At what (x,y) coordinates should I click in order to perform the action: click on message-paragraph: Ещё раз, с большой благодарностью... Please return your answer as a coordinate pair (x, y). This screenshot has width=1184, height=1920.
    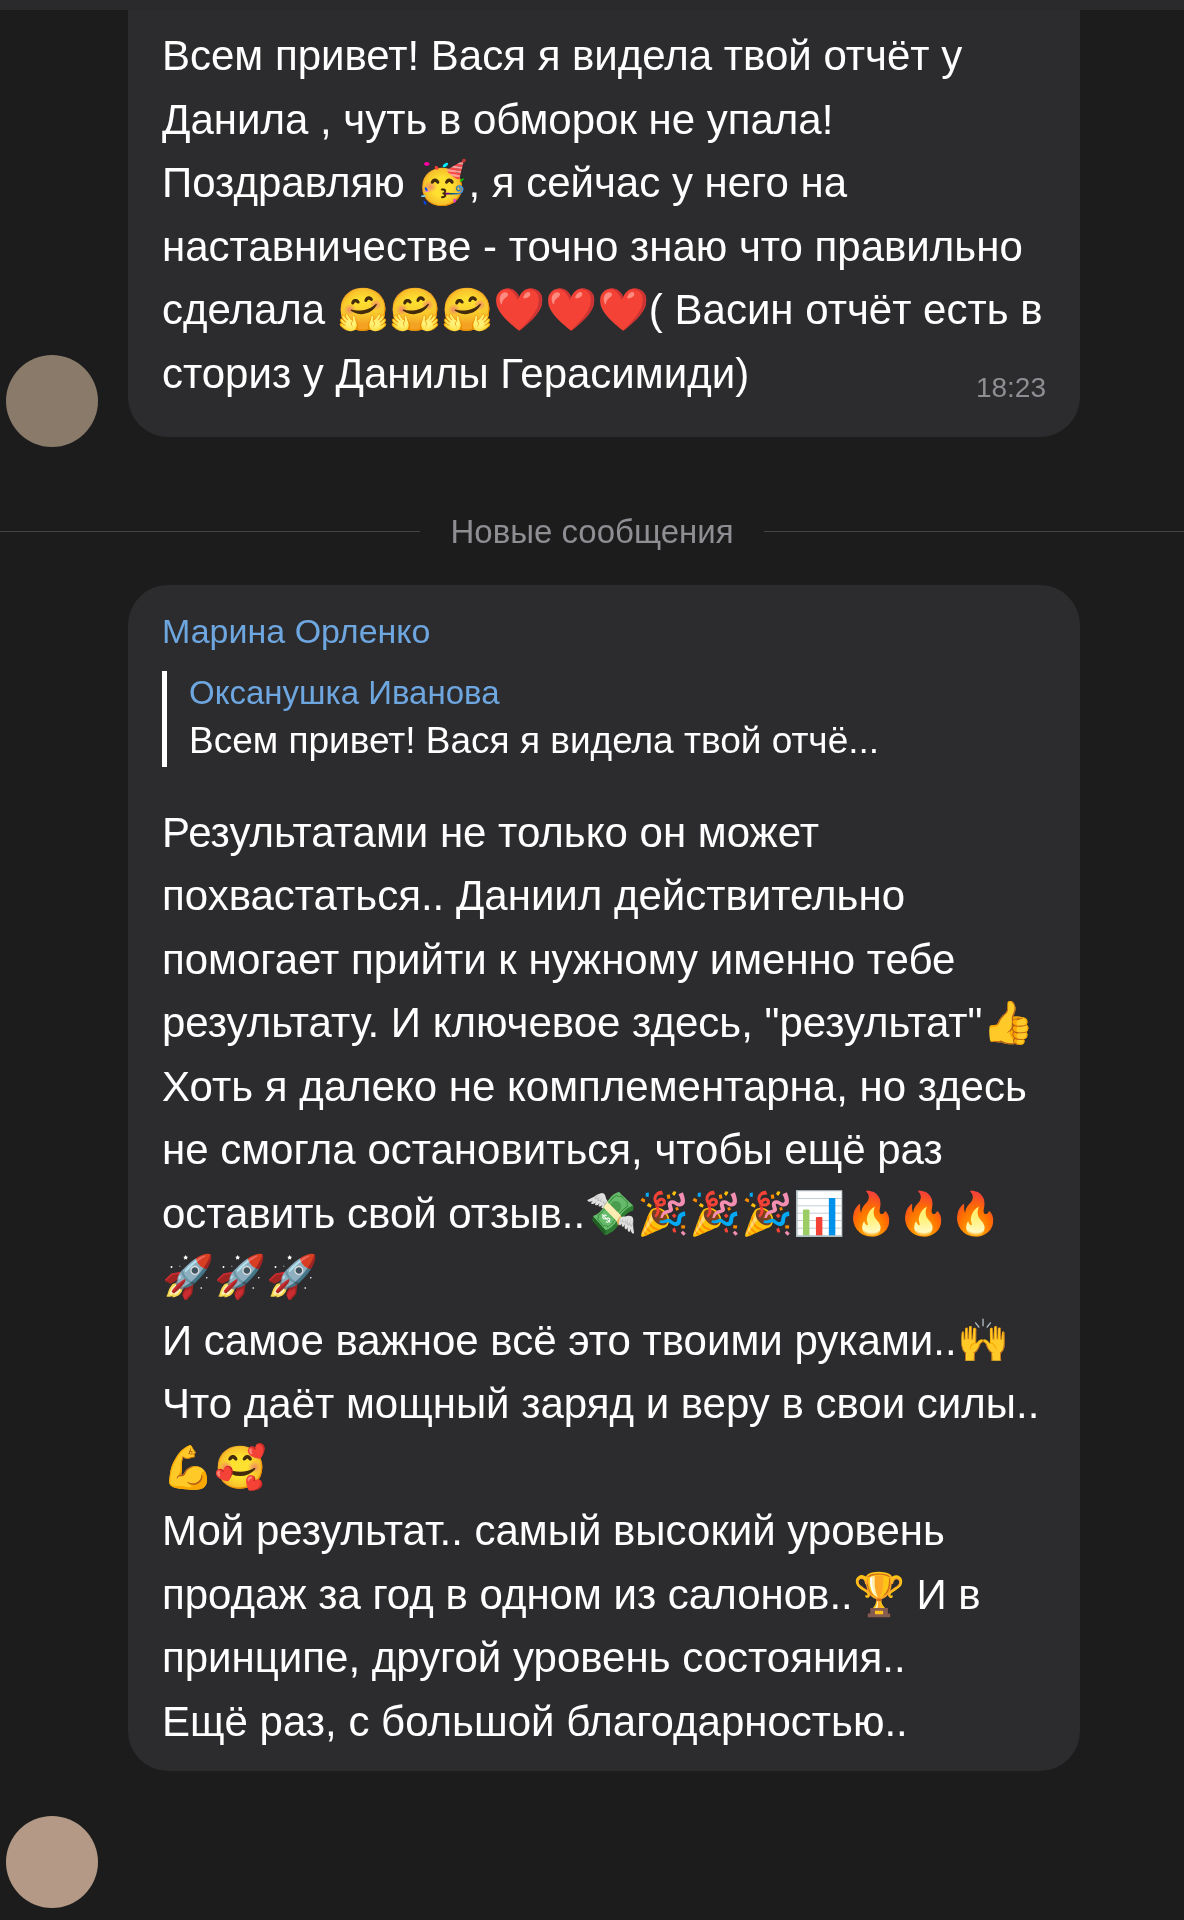
    Looking at the image, I should click on (535, 1721).